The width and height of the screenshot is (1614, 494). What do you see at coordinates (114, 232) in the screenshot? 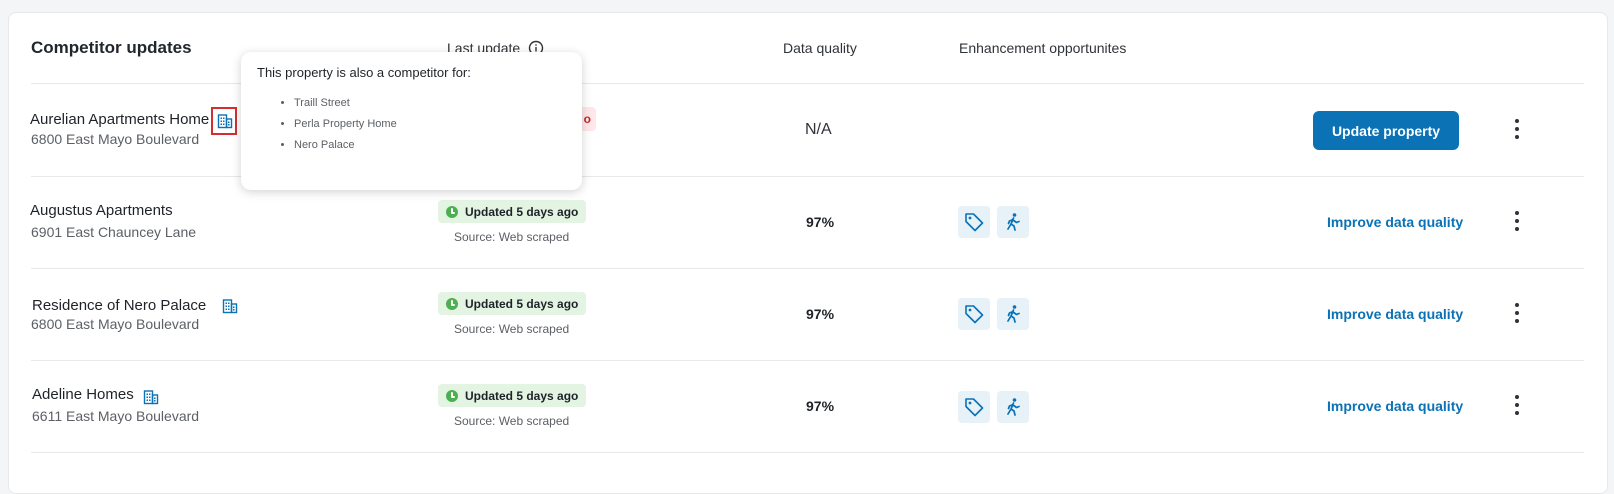
I see `property-address: 6901 East Chauncey Lane` at bounding box center [114, 232].